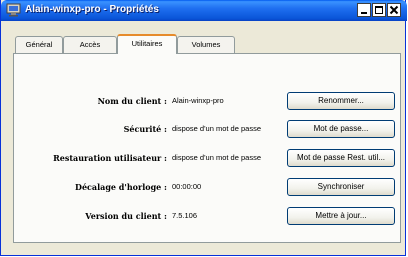 This screenshot has width=408, height=257. What do you see at coordinates (147, 44) in the screenshot?
I see `tab-utilitaires: Utilitaires` at bounding box center [147, 44].